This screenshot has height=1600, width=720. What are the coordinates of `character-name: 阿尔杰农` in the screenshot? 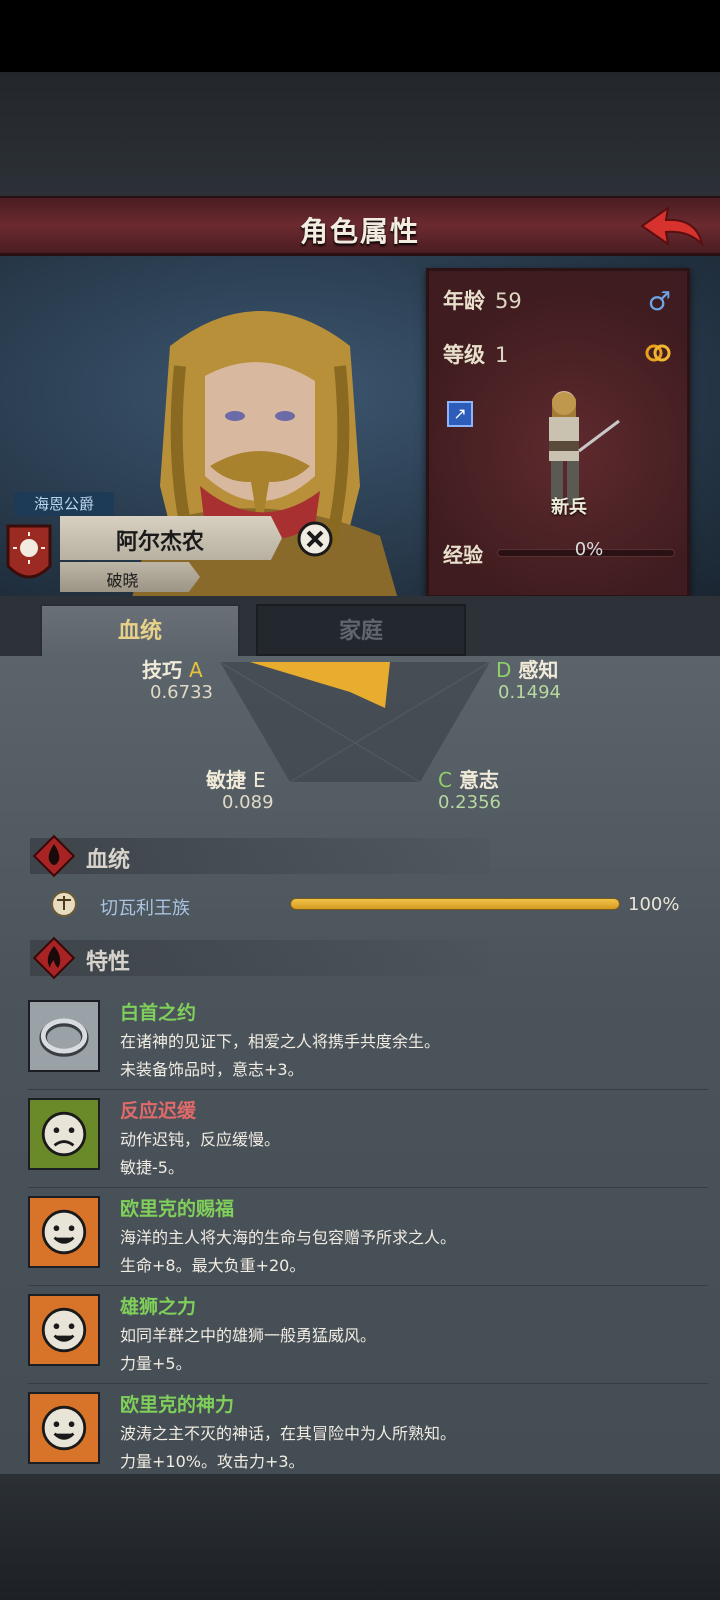 It's located at (160, 540).